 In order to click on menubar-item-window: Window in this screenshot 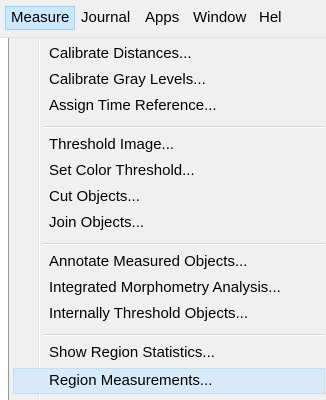, I will do `click(219, 18)`.